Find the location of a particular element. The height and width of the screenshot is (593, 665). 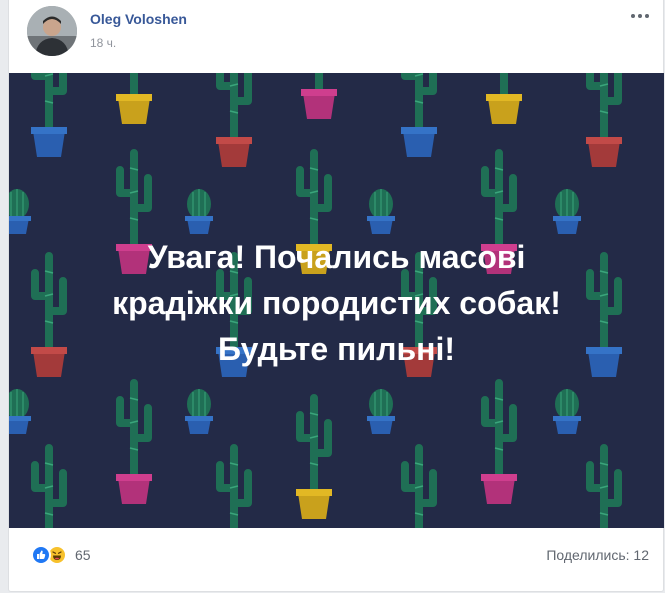

author-name: Oleg Voloshen is located at coordinates (138, 19).